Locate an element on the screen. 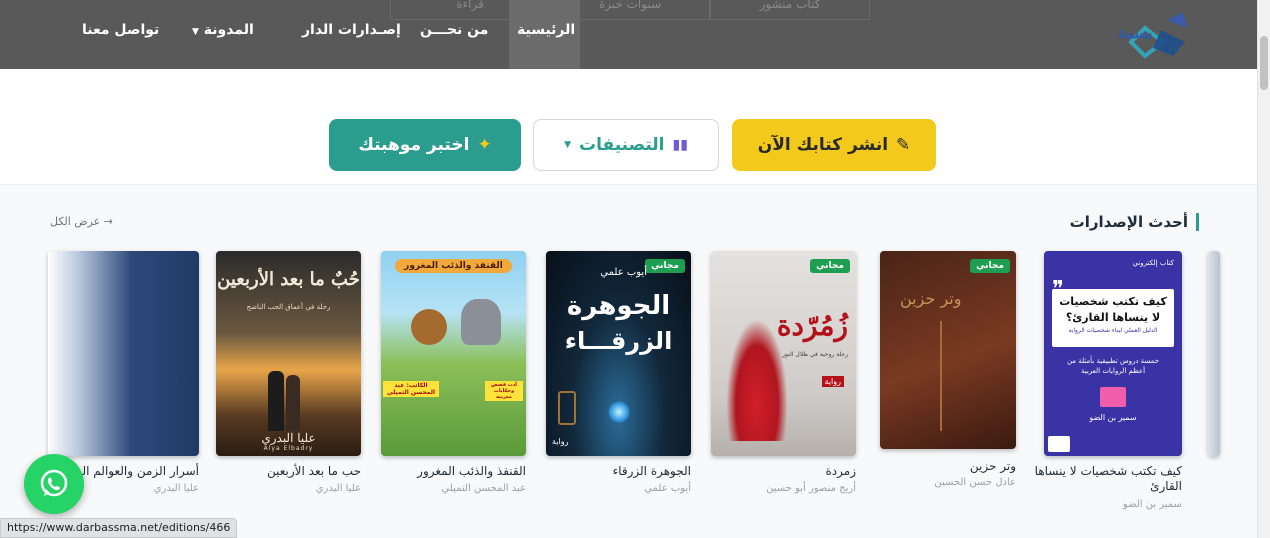 This screenshot has height=538, width=1270. cover-title-line2: الزرقـــاء is located at coordinates (618, 341).